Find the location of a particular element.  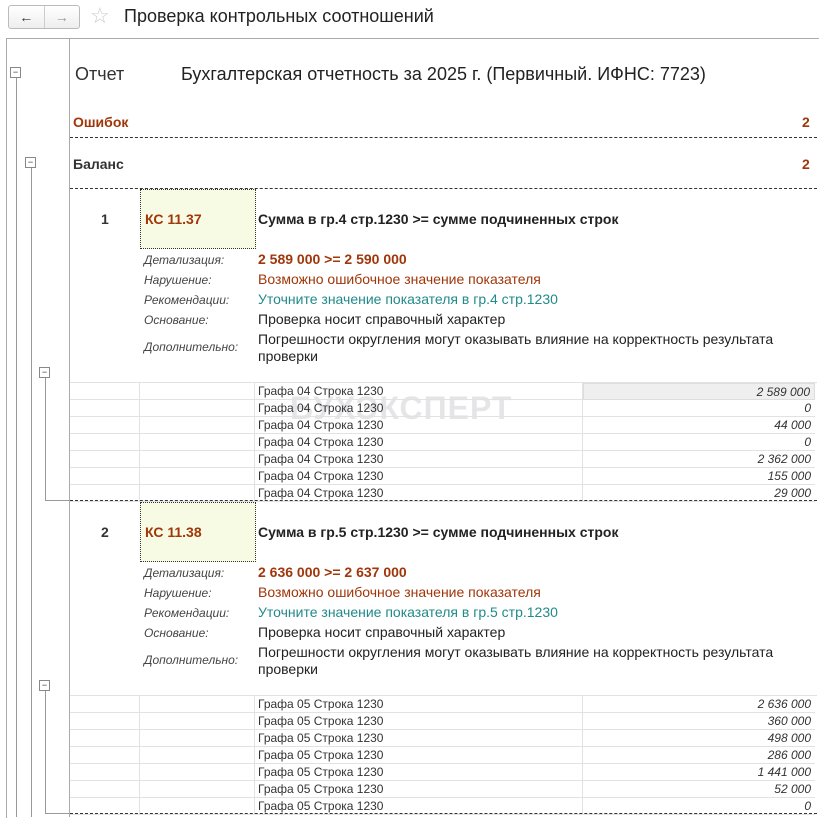

check-number: 2 is located at coordinates (105, 532).